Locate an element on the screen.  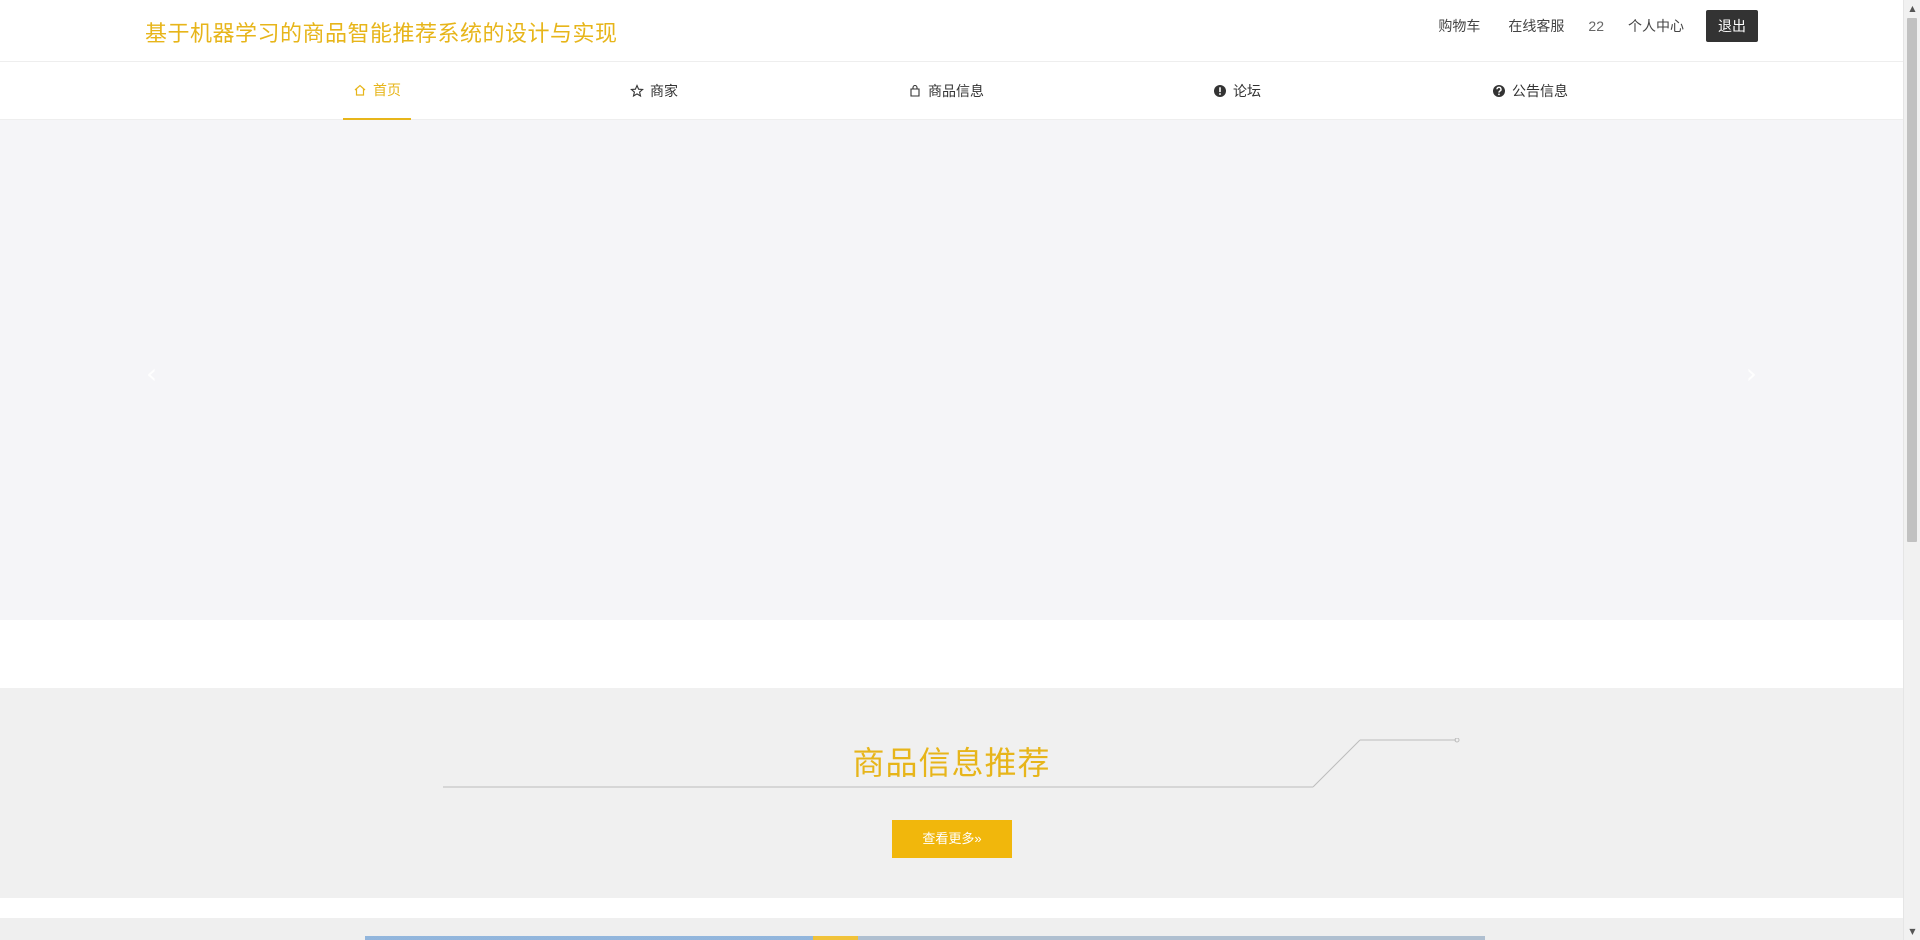
username-label: 22 is located at coordinates (1596, 26).